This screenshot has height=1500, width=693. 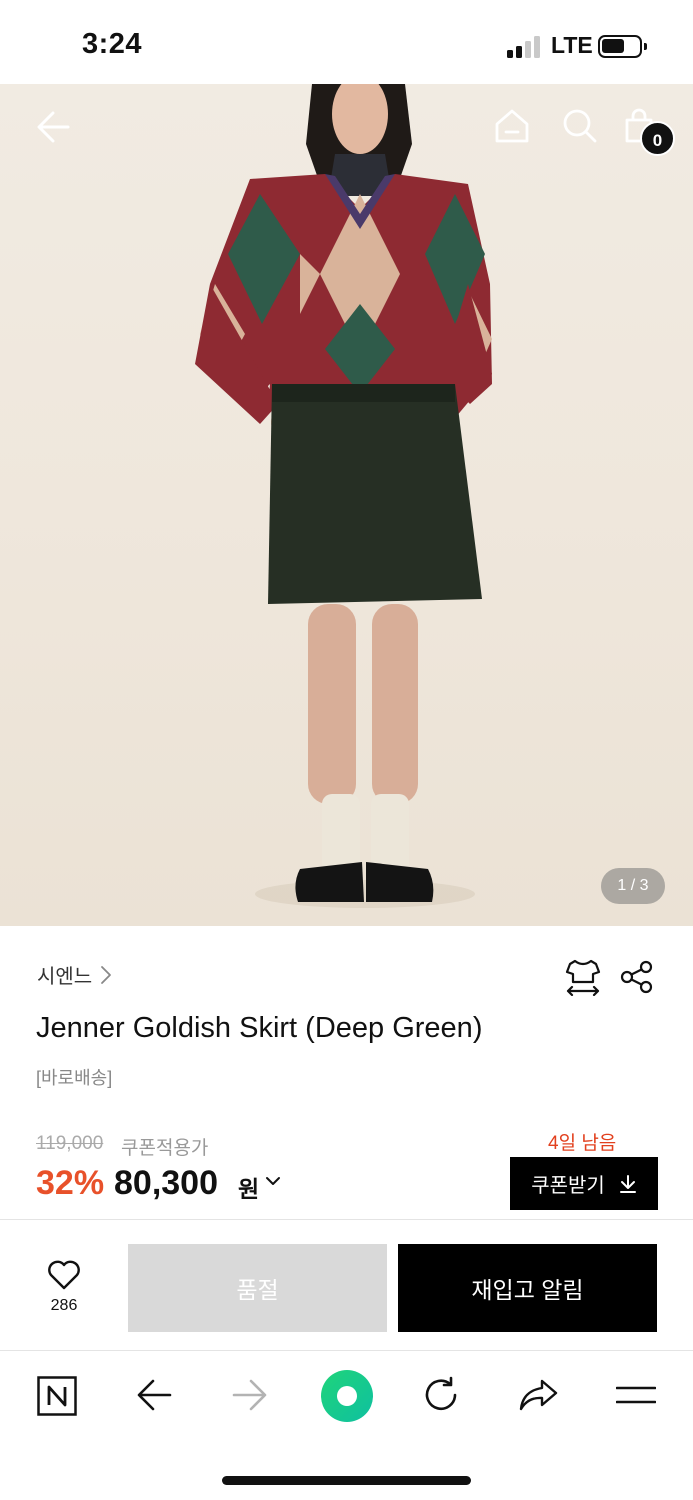 What do you see at coordinates (259, 1028) in the screenshot?
I see `product-title: Jenner Goldish Skirt (Deep Green)` at bounding box center [259, 1028].